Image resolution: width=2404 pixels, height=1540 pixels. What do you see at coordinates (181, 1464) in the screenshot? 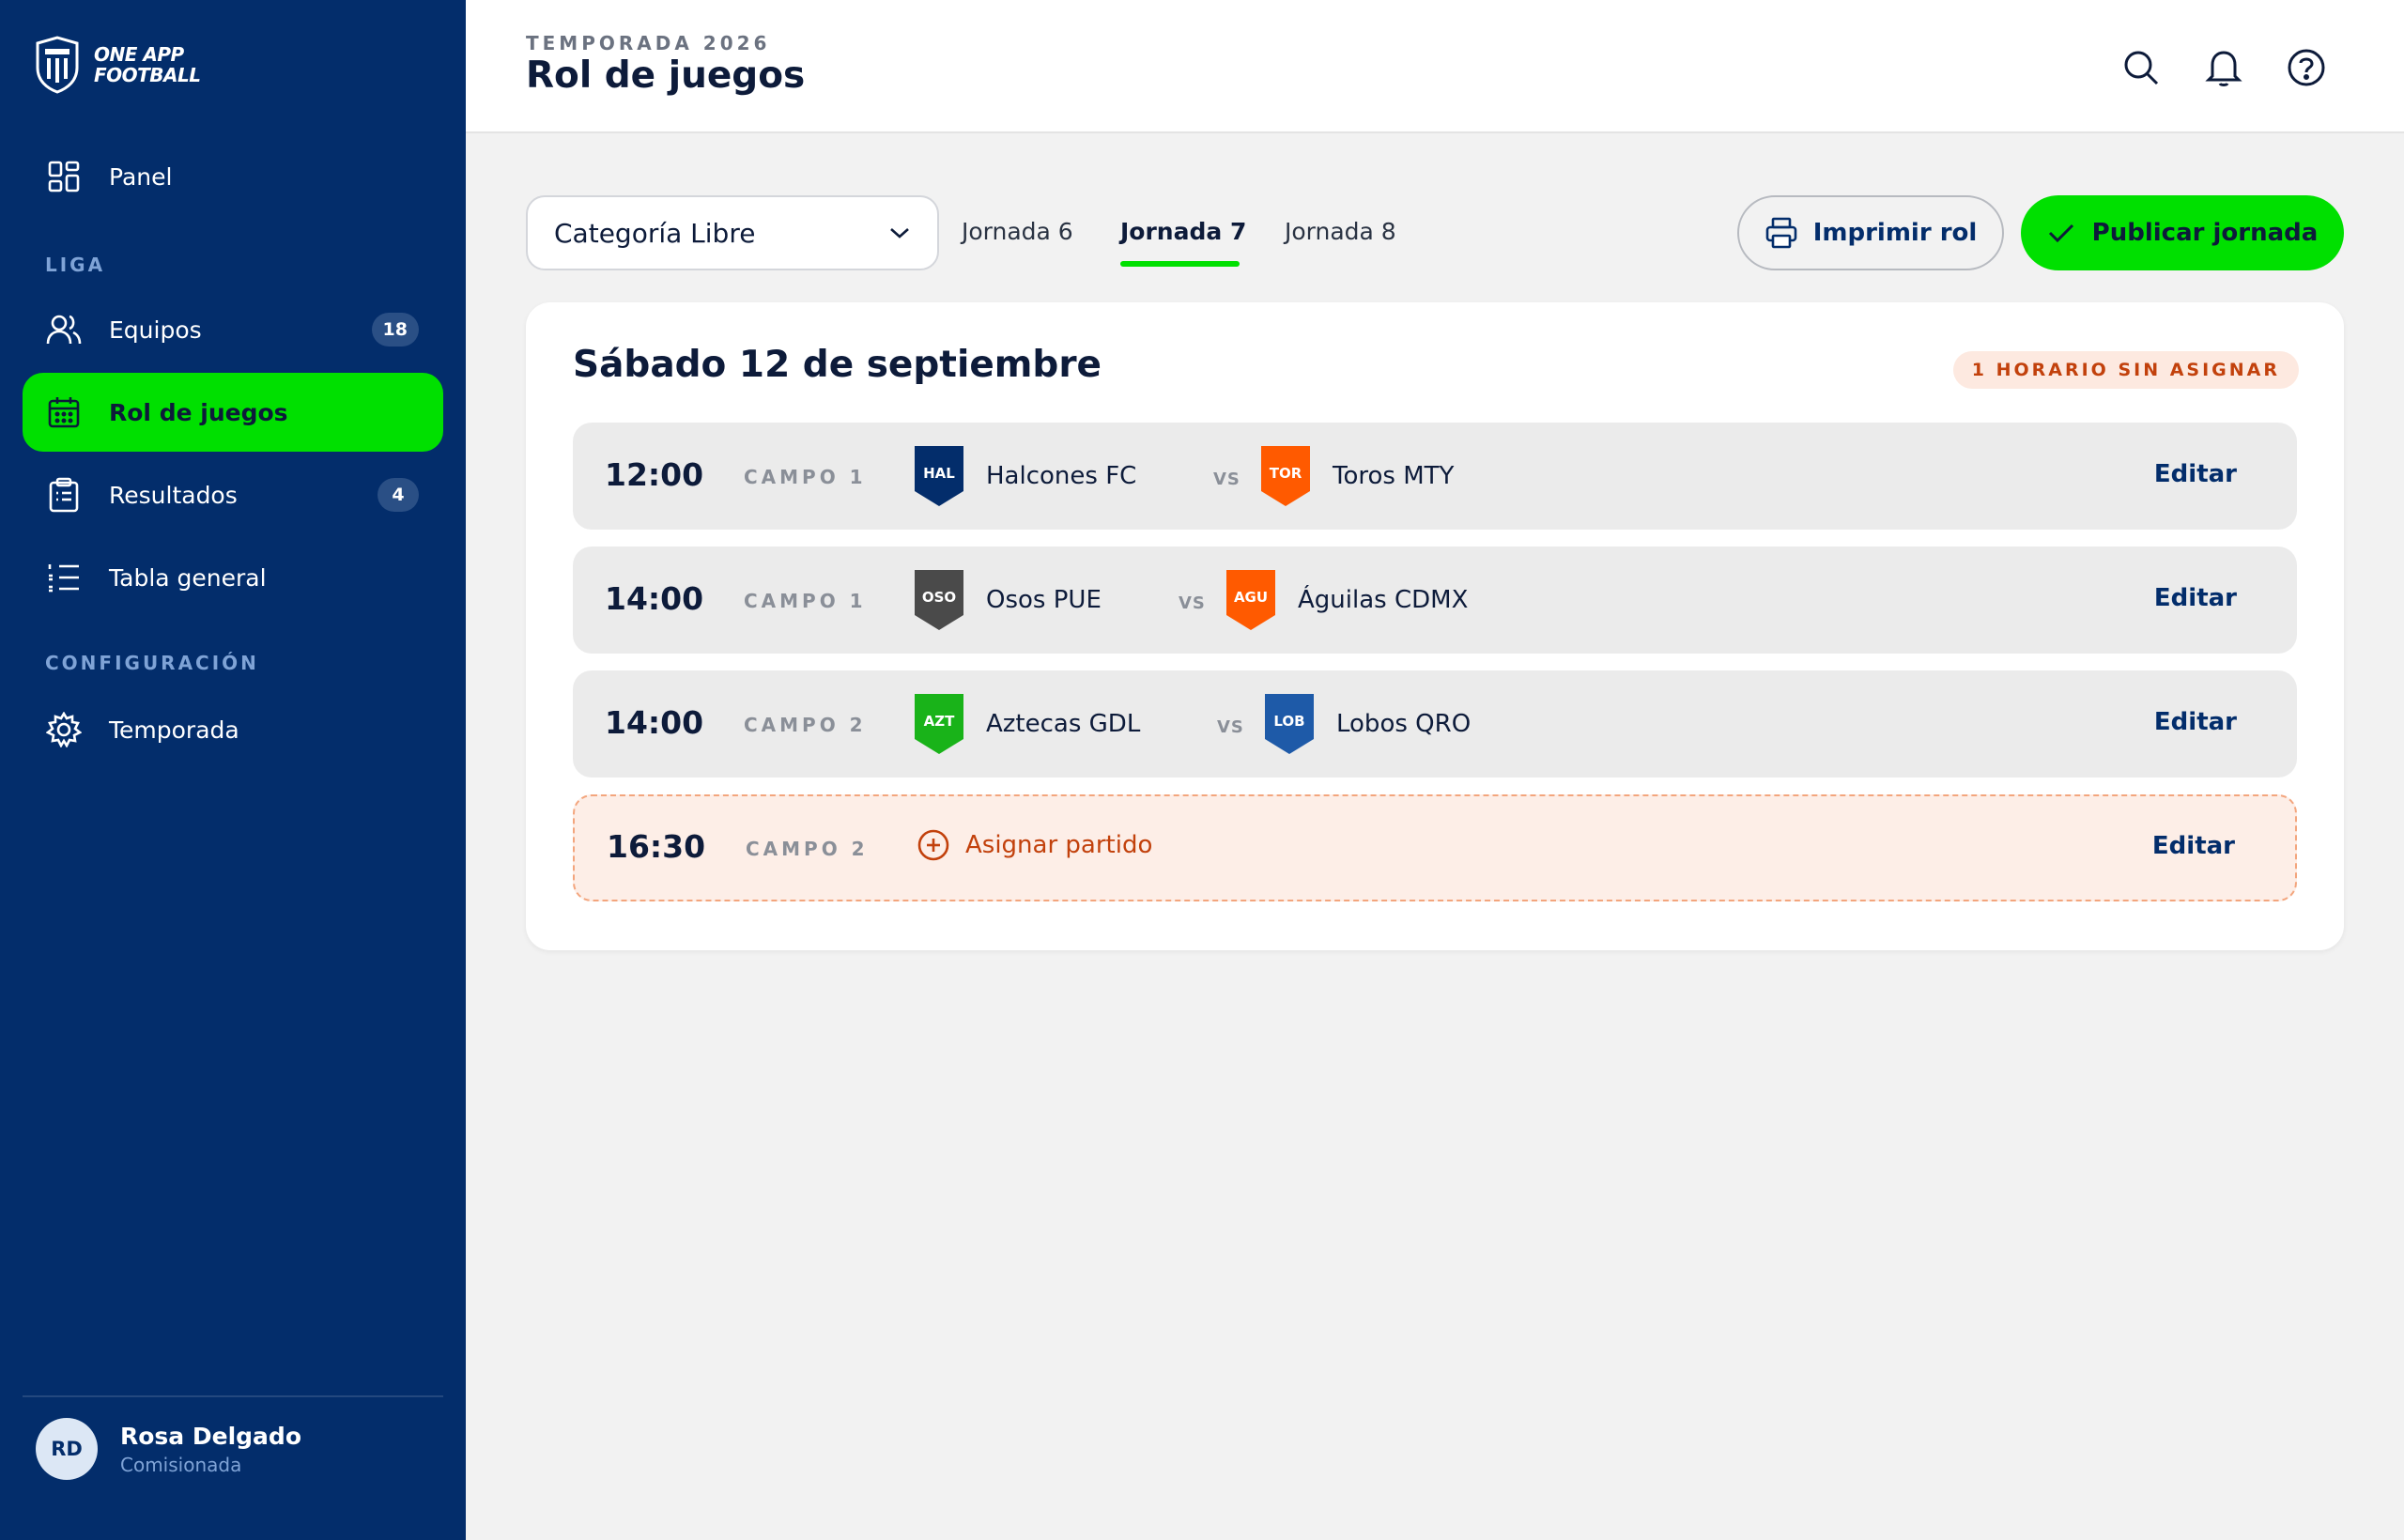
I see `user-role: Comisionada` at bounding box center [181, 1464].